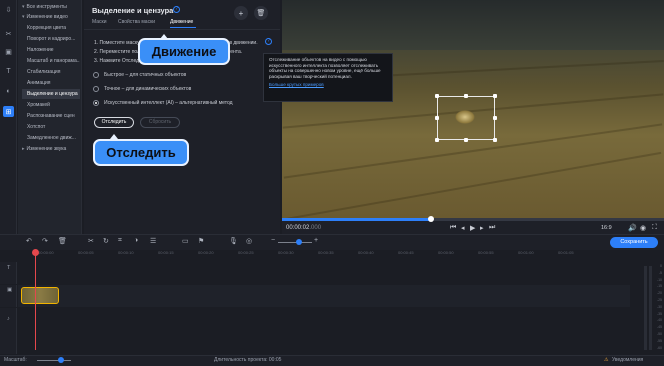  Describe the element at coordinates (466, 118) in the screenshot. I see `mask-box` at that location.